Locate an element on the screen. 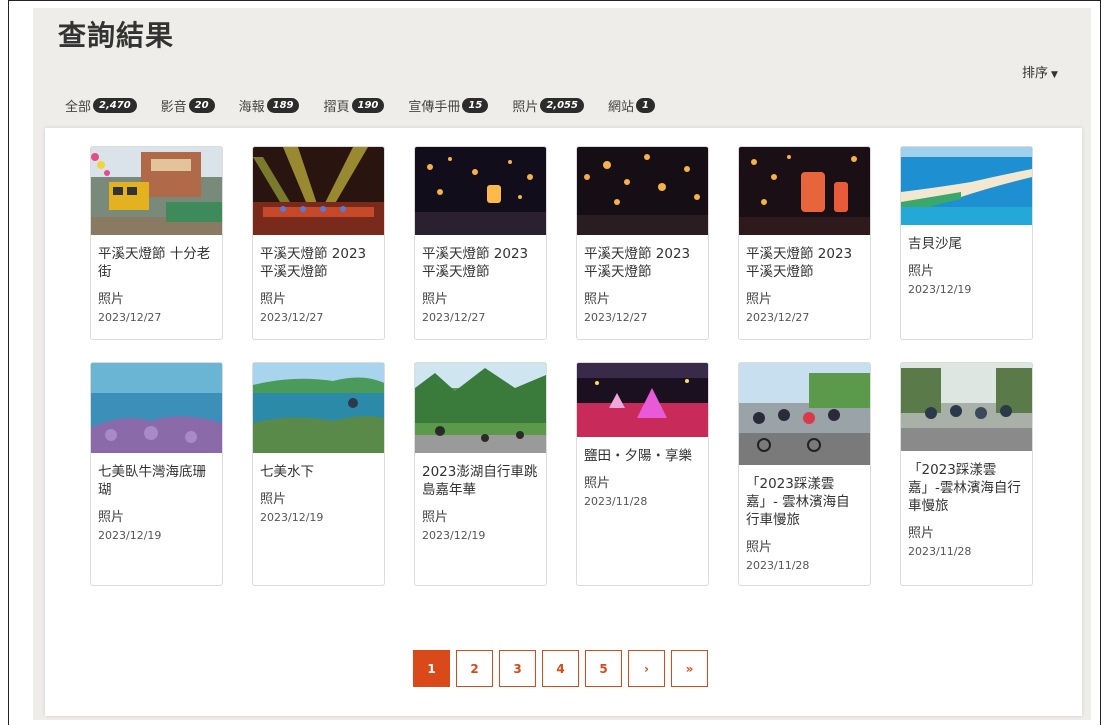  card-title: 「2023踩漾雲嘉」- 雲林濱海自行車慢旅 is located at coordinates (798, 502).